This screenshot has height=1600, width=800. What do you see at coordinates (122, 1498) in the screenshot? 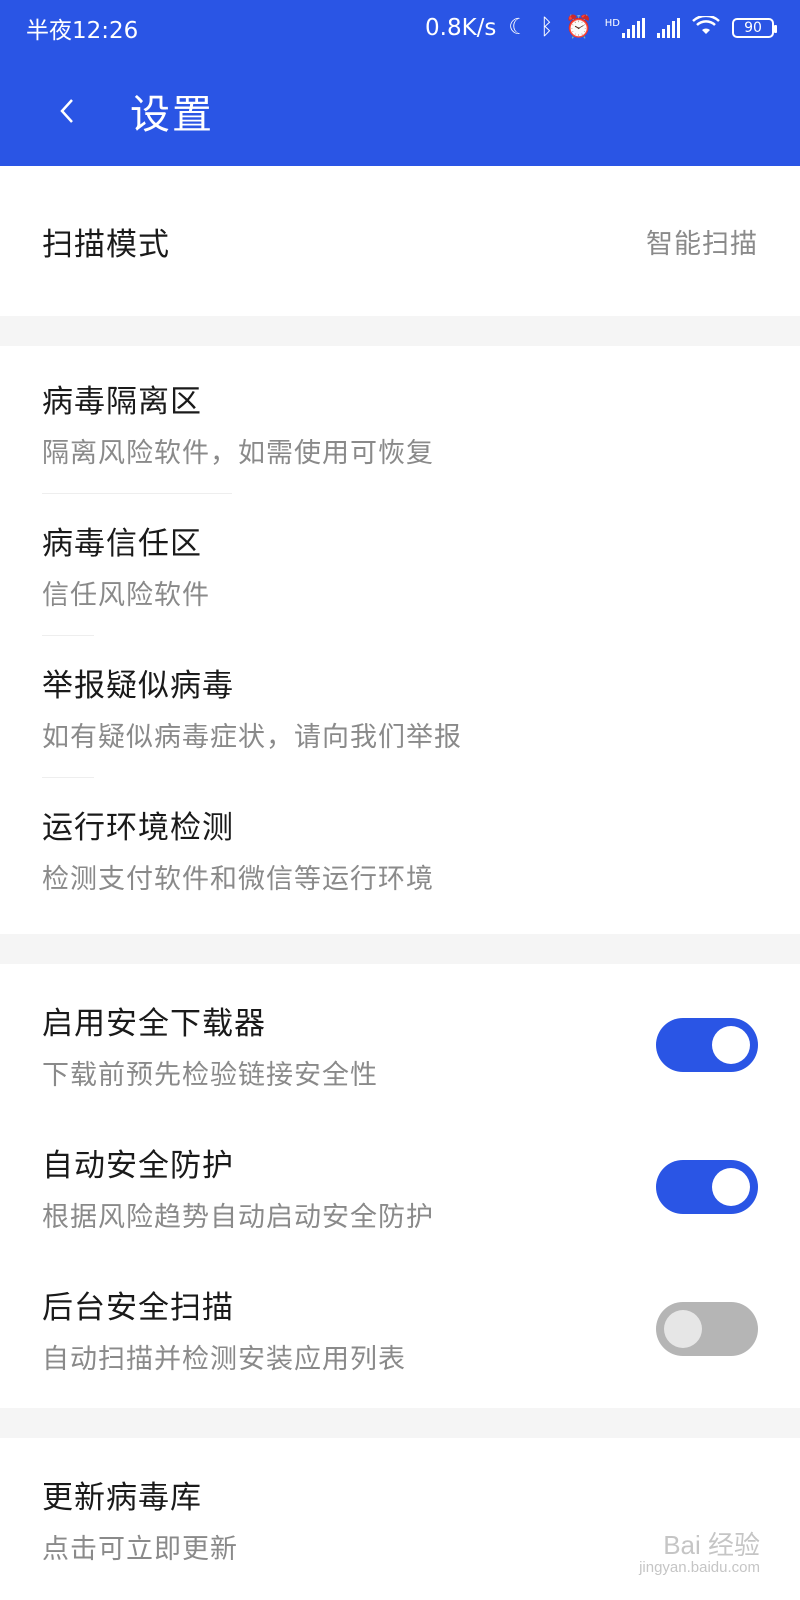
I see `update-virus-db-label: 更新病毒库` at bounding box center [122, 1498].